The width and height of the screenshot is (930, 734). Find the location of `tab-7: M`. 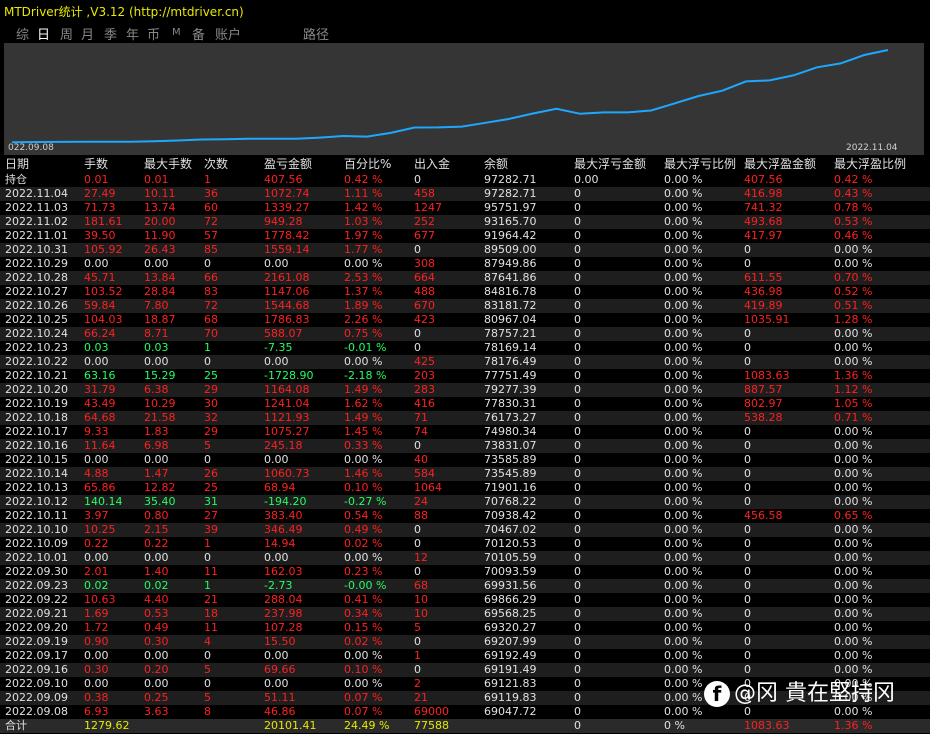

tab-7: M is located at coordinates (176, 32).